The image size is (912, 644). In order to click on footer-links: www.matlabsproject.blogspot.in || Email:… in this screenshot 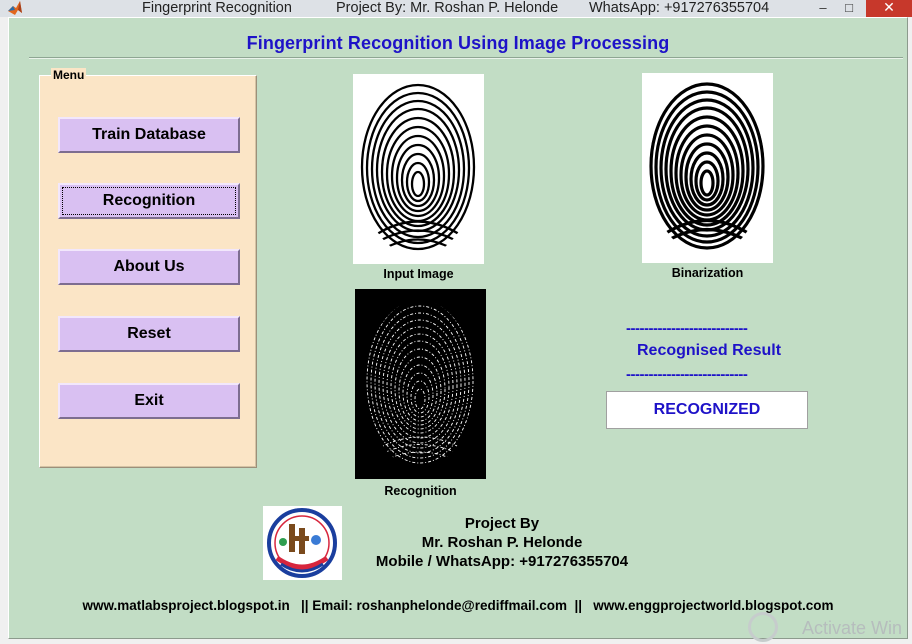, I will do `click(458, 605)`.